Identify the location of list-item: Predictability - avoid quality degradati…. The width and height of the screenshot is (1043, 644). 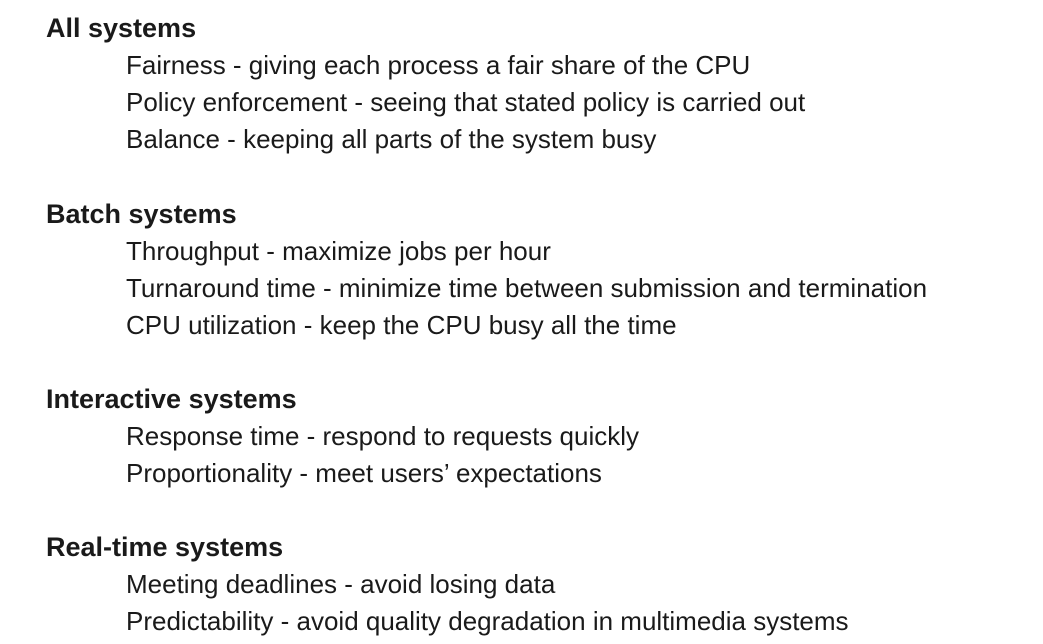
(487, 621).